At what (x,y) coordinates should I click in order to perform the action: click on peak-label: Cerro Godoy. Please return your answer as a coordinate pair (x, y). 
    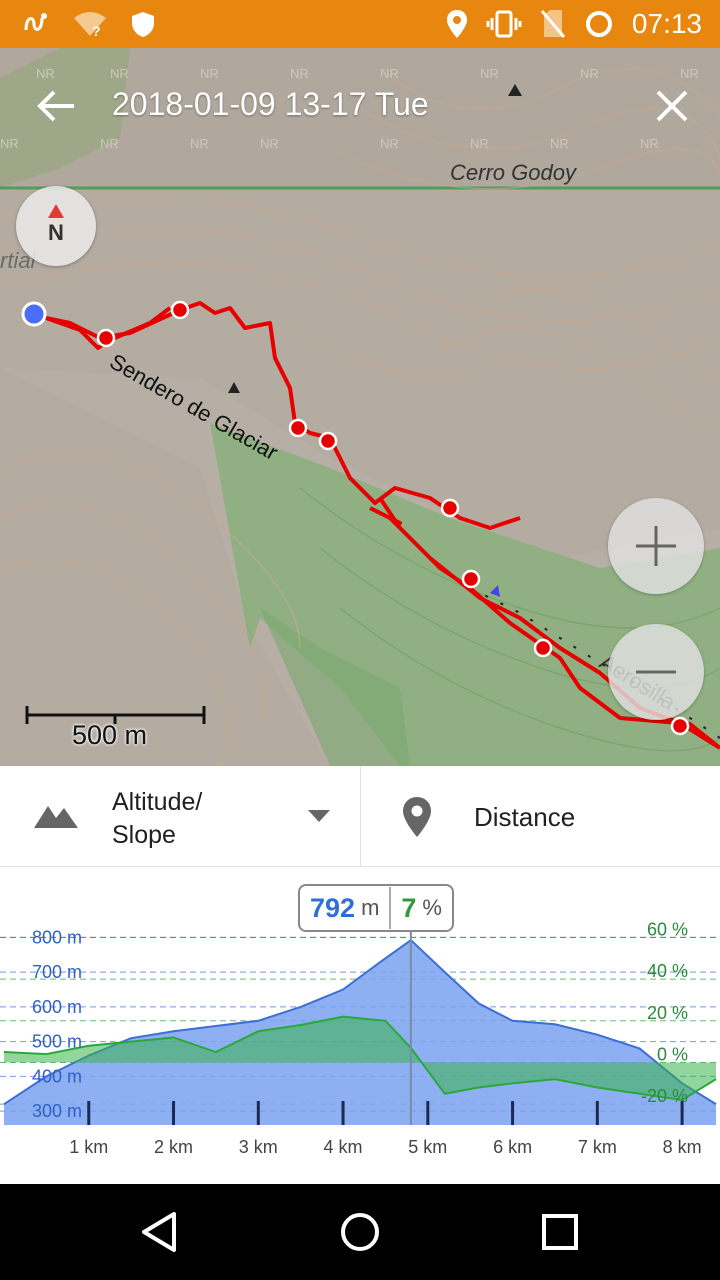
    Looking at the image, I should click on (513, 172).